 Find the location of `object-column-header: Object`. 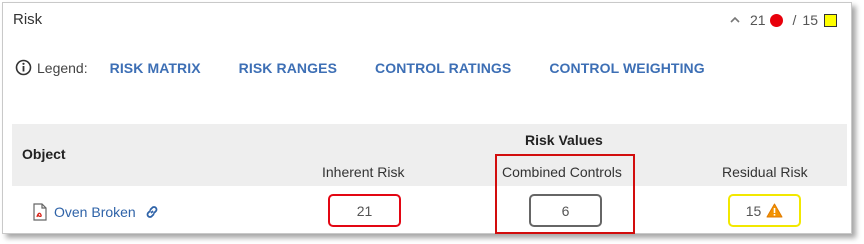

object-column-header: Object is located at coordinates (44, 154).